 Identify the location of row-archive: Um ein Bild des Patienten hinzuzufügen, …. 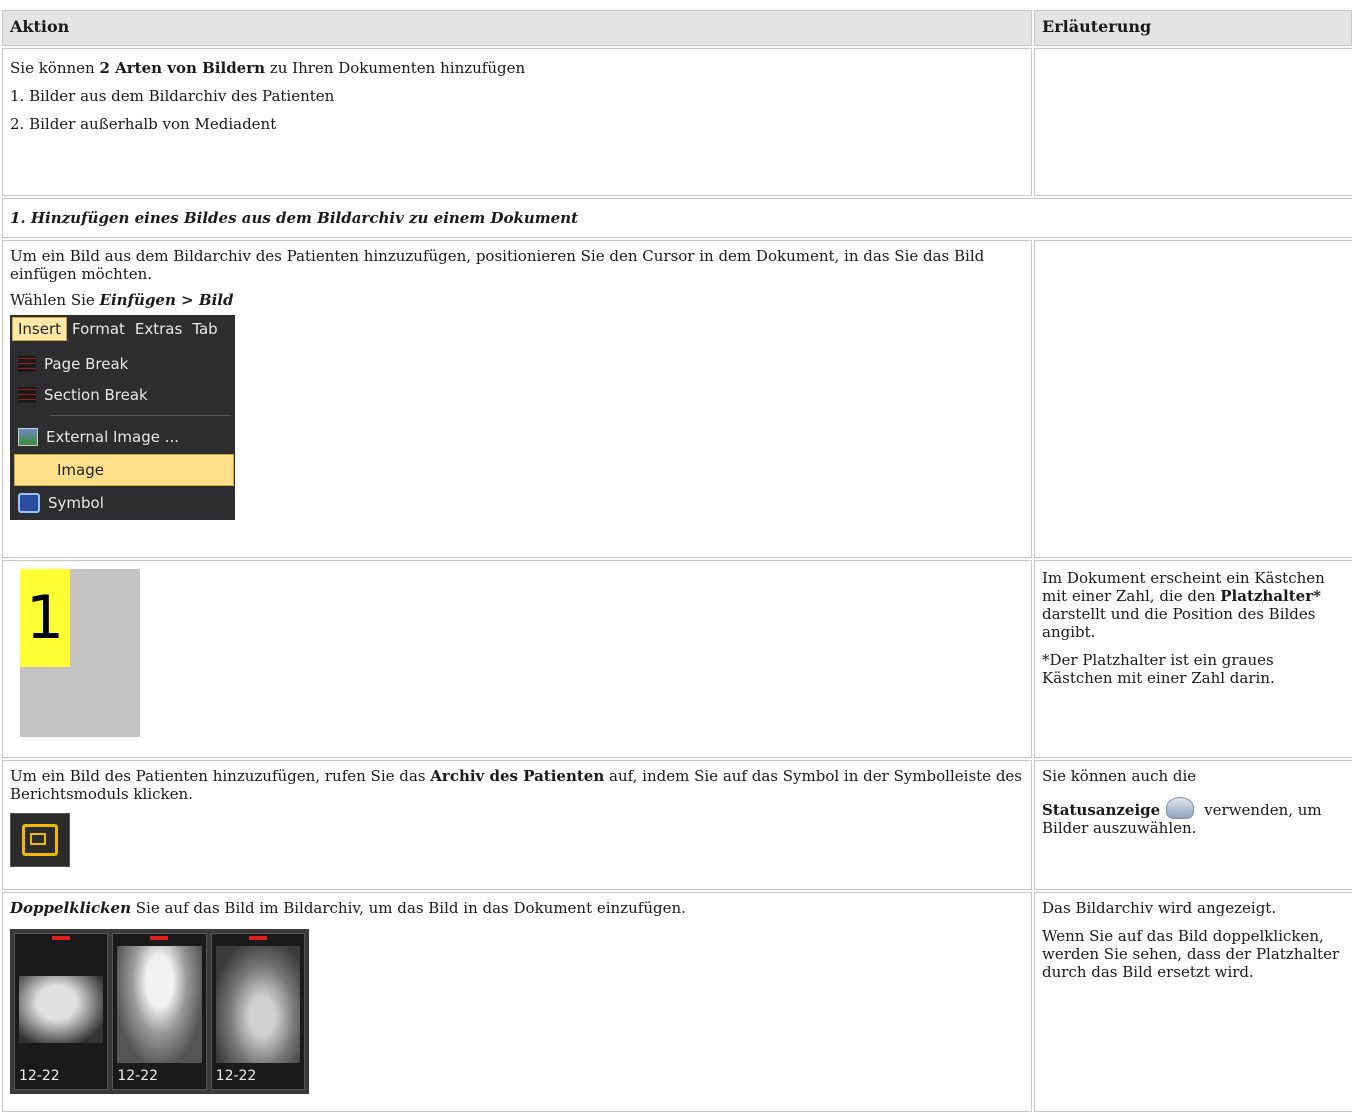
(517, 825).